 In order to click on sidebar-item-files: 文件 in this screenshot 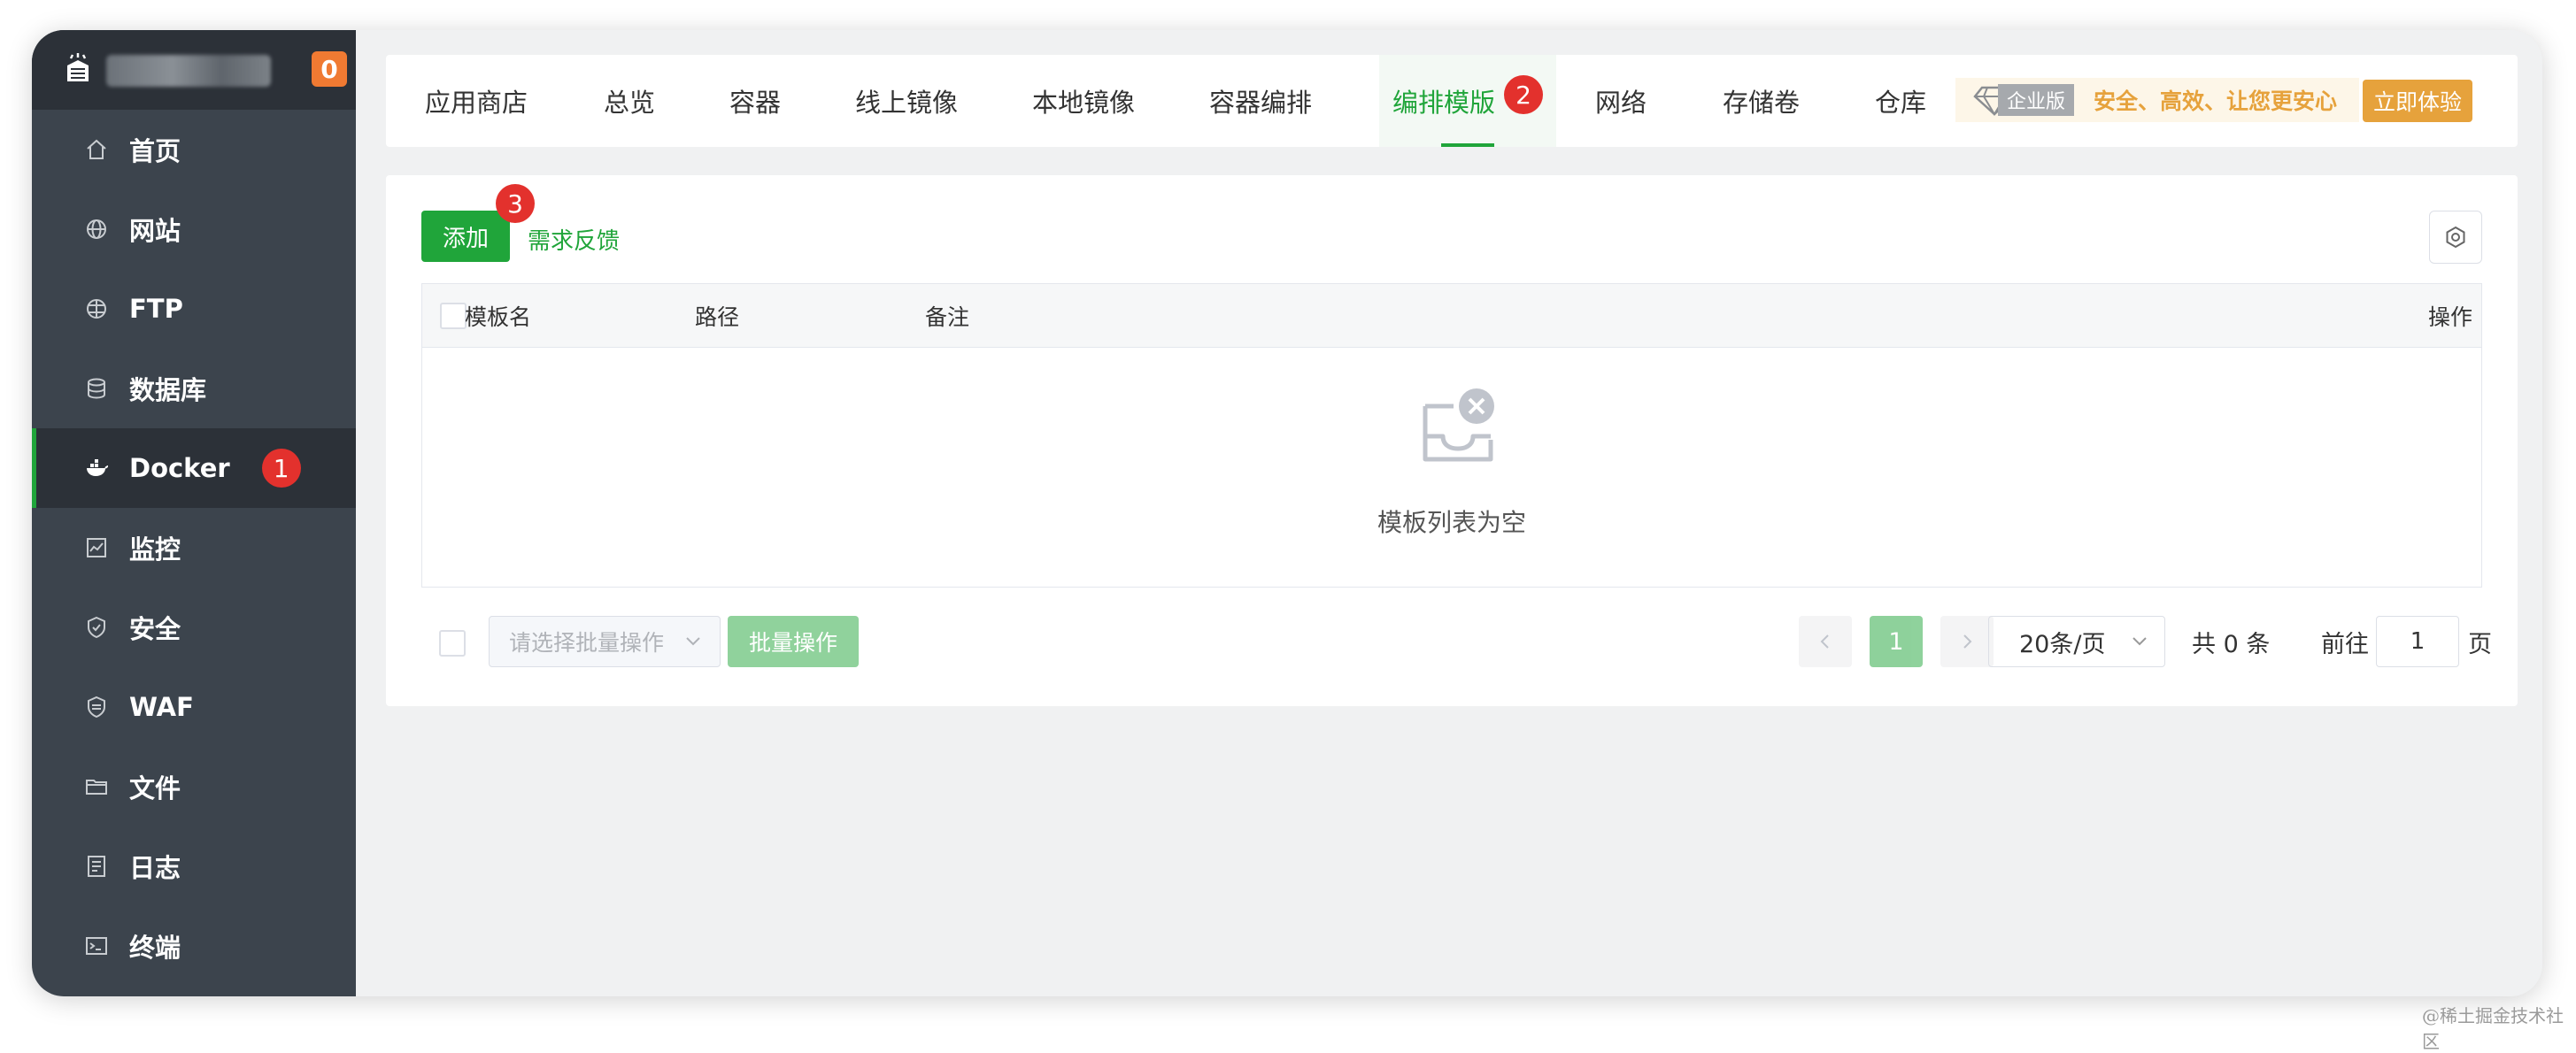, I will do `click(194, 786)`.